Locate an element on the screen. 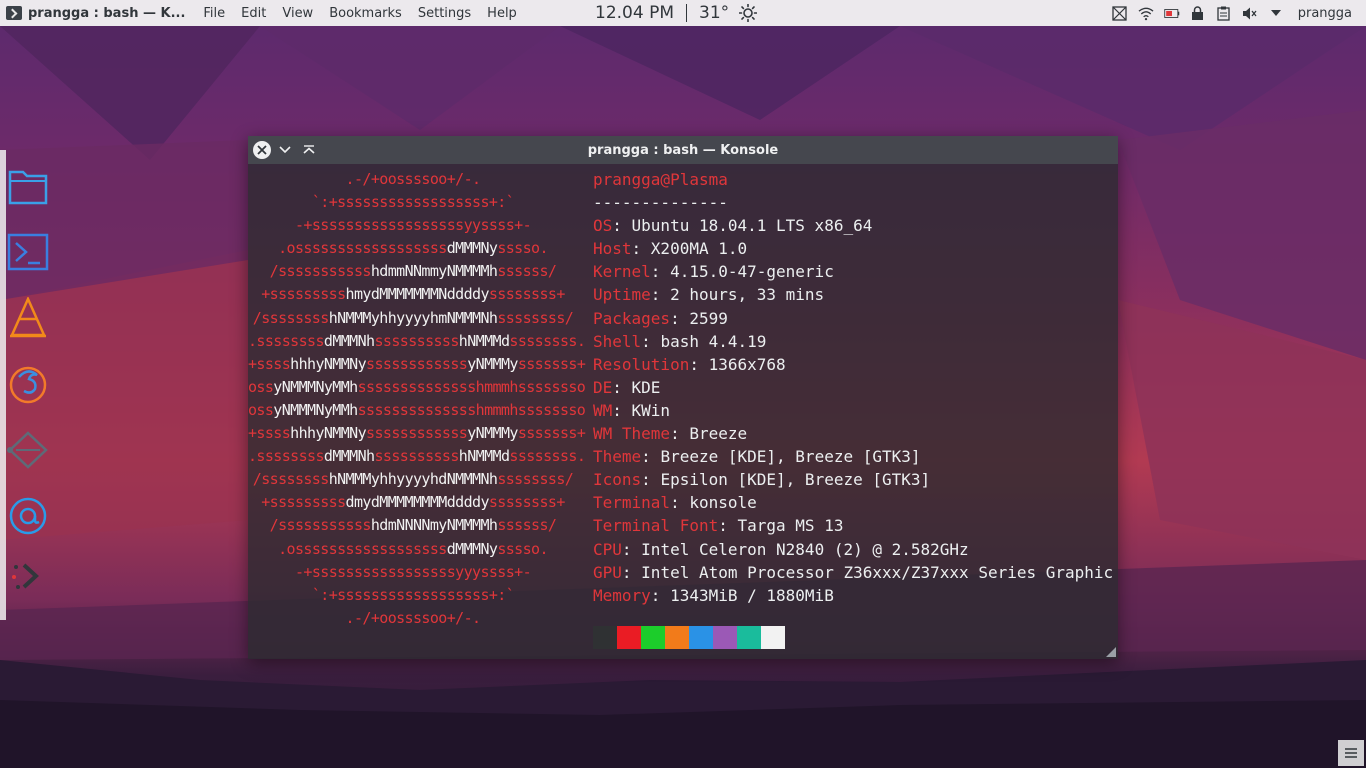 The width and height of the screenshot is (1366, 768). info-value: Ubuntu 18.04.1 LTS x86_64 is located at coordinates (752, 226).